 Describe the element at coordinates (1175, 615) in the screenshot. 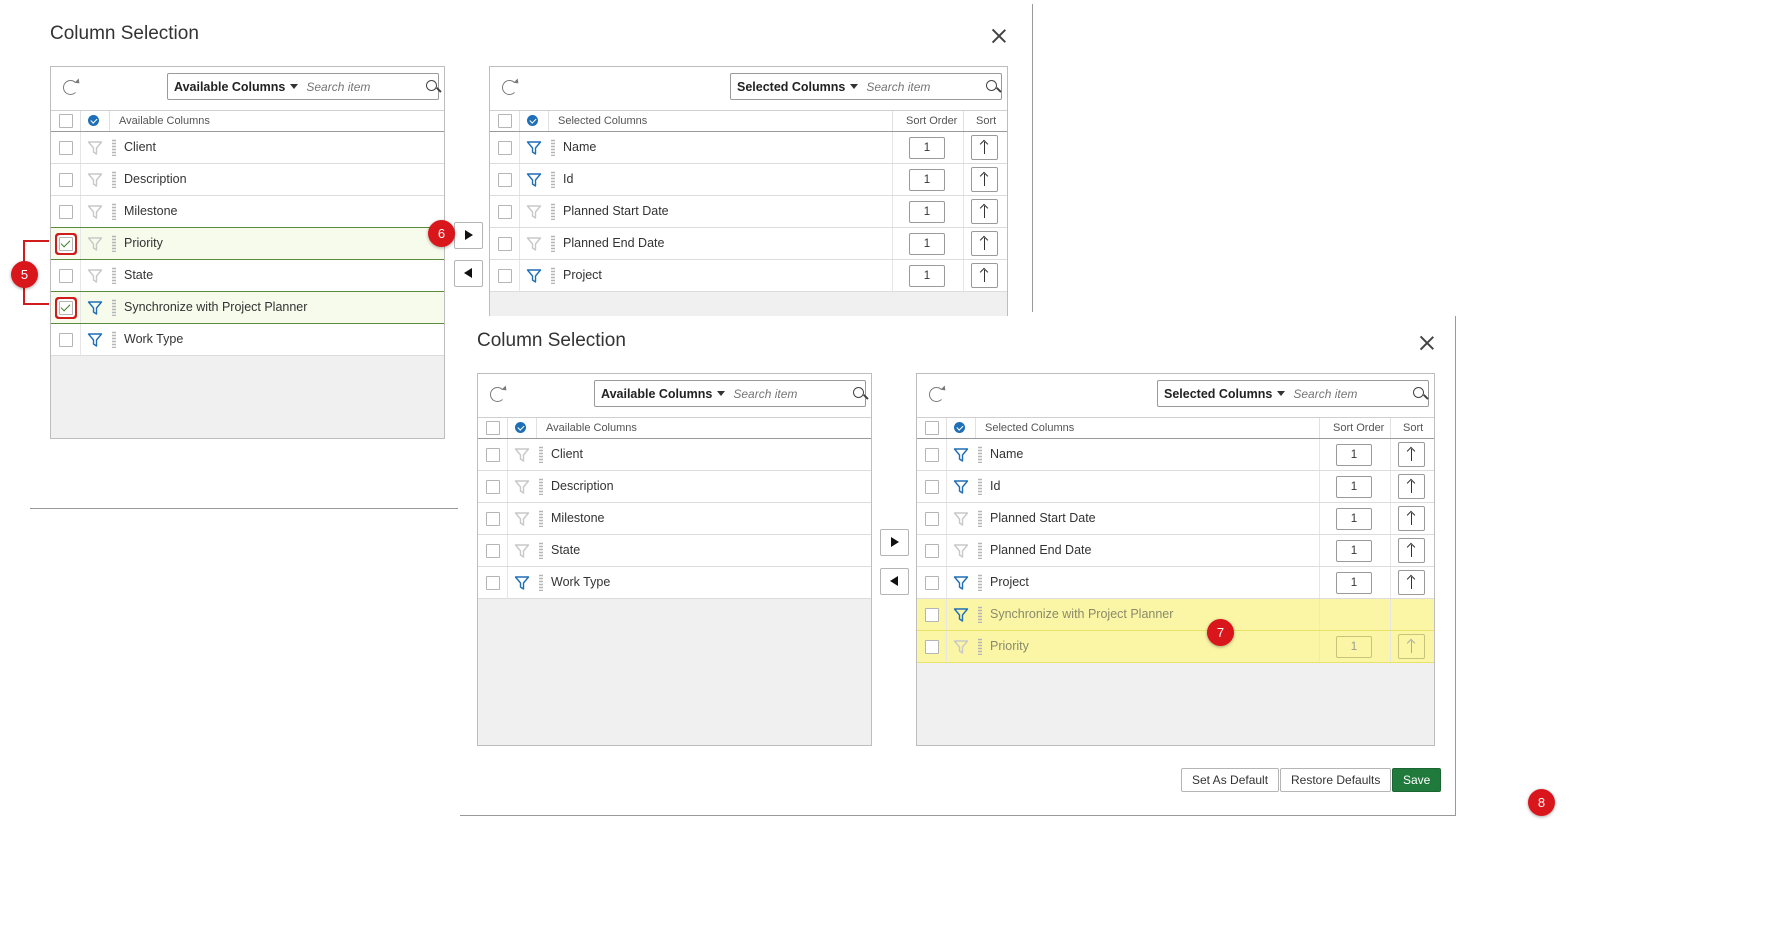

I see `table-row: Synchronize with Project Planner` at that location.